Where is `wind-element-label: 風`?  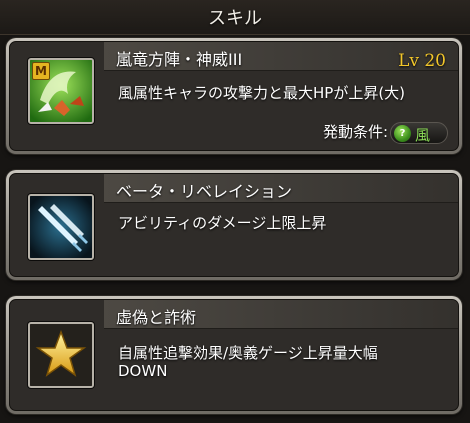
wind-element-label: 風 is located at coordinates (423, 135).